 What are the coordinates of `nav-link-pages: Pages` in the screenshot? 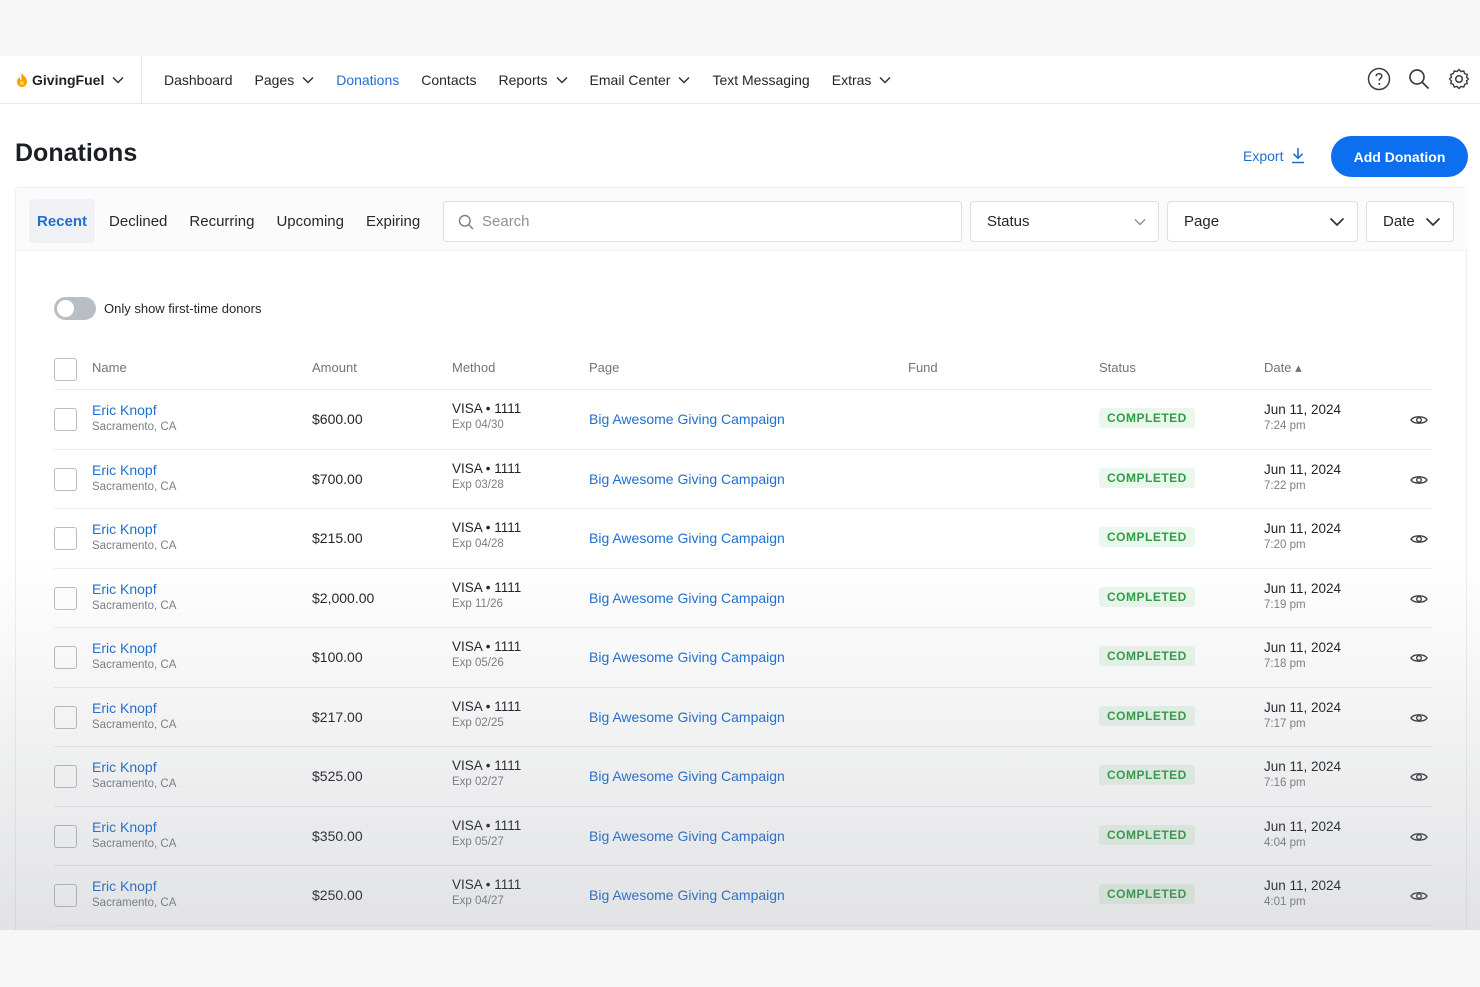 It's located at (285, 80).